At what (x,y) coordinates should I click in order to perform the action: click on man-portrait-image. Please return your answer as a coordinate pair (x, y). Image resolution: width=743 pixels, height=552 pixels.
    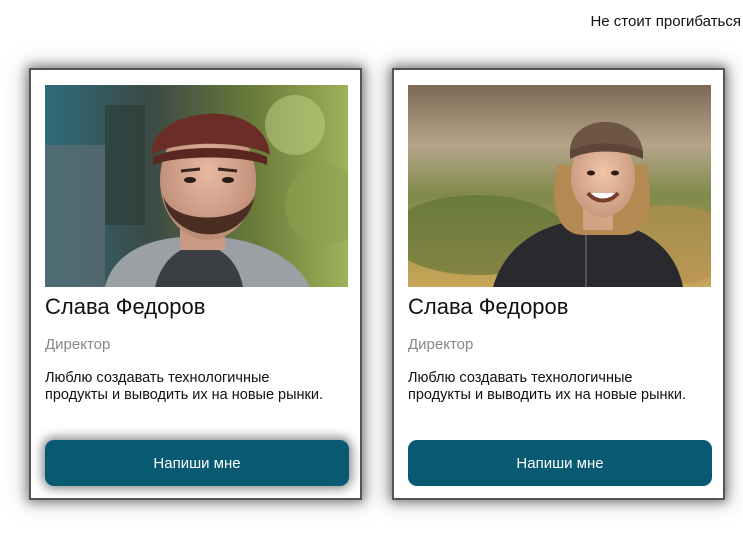
    Looking at the image, I should click on (196, 186).